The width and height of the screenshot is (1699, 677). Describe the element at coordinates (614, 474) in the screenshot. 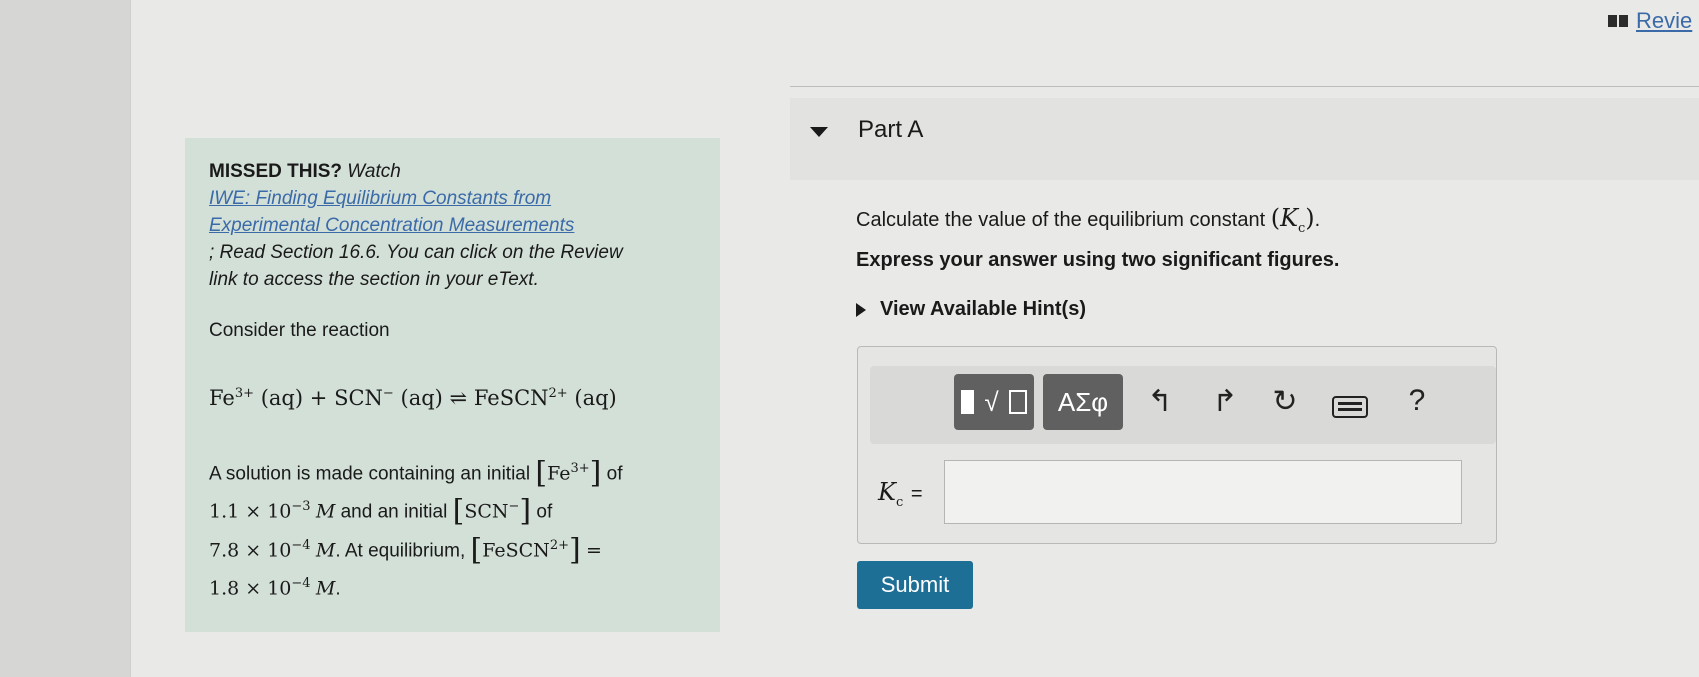

I see `of-1: of` at that location.